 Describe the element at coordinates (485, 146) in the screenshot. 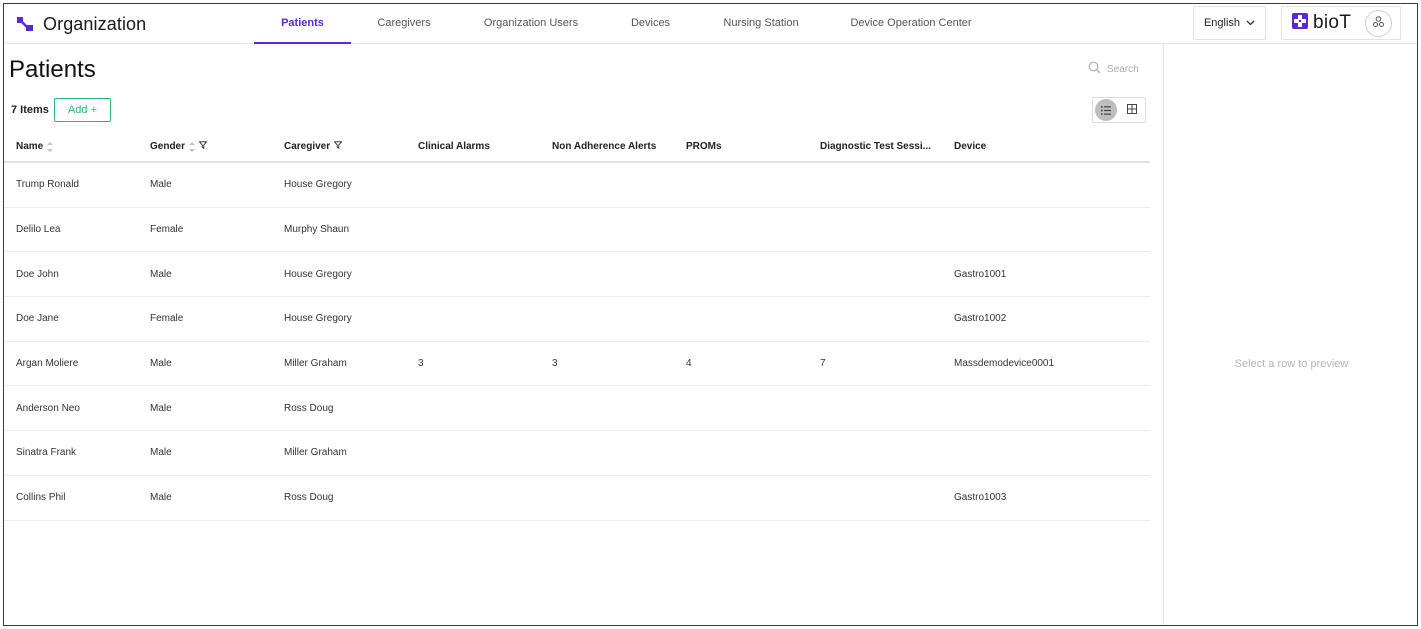

I see `column-header-clinical-alarms: Clinical Alarms` at that location.